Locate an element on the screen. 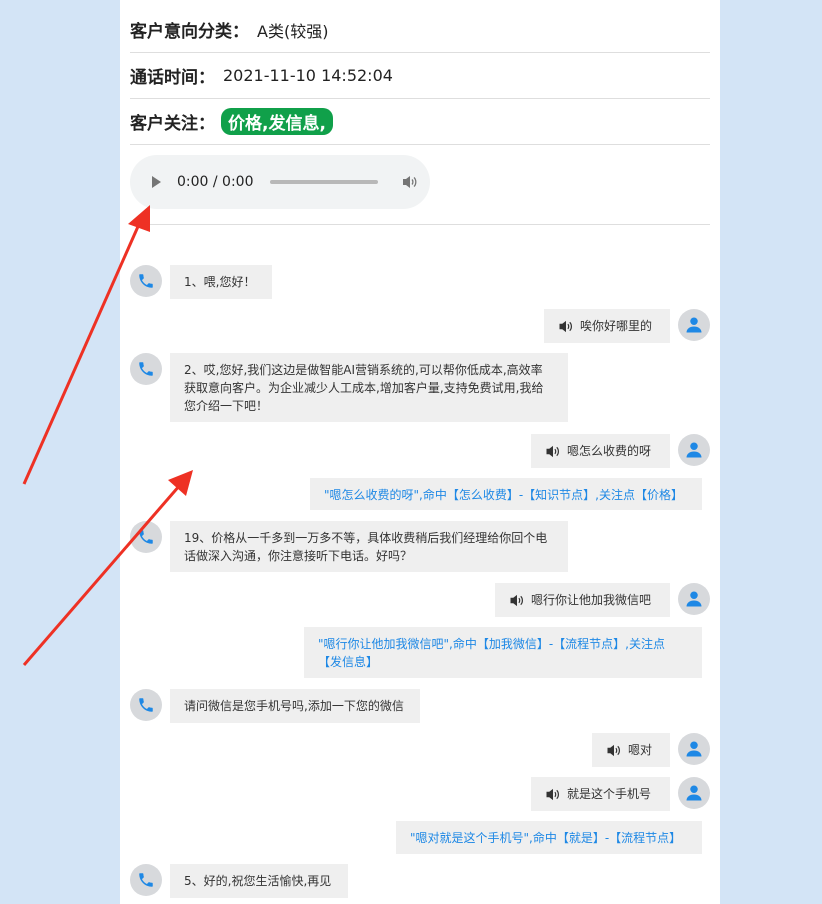 This screenshot has width=822, height=904. bot-message: 请问微信是您手机号吗,添加一下您的微信 is located at coordinates (295, 706).